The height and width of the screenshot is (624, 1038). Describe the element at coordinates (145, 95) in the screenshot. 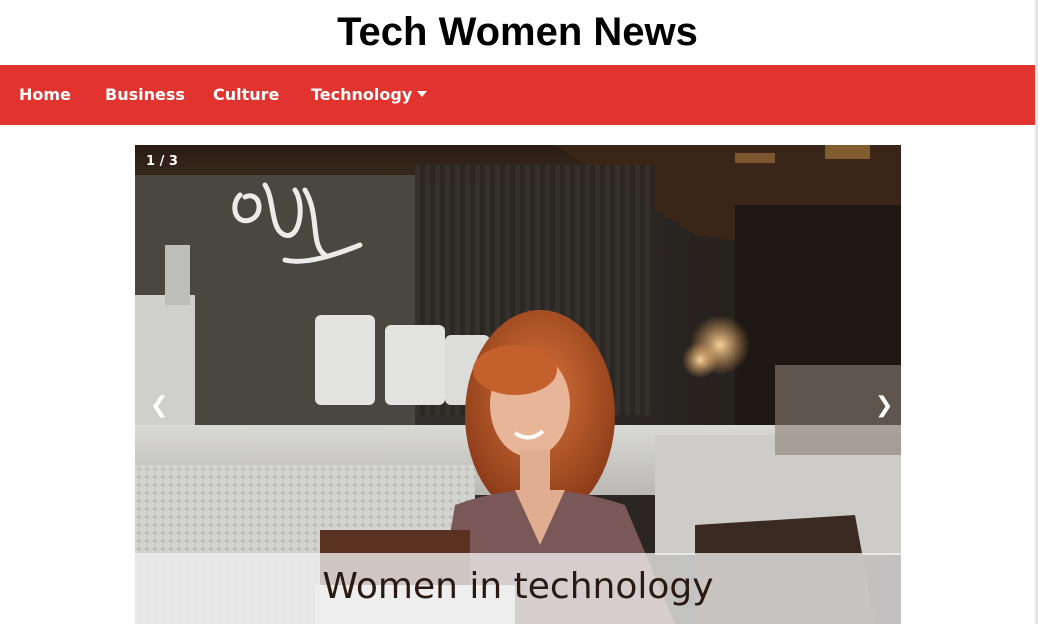

I see `nav-business-link: Business` at that location.